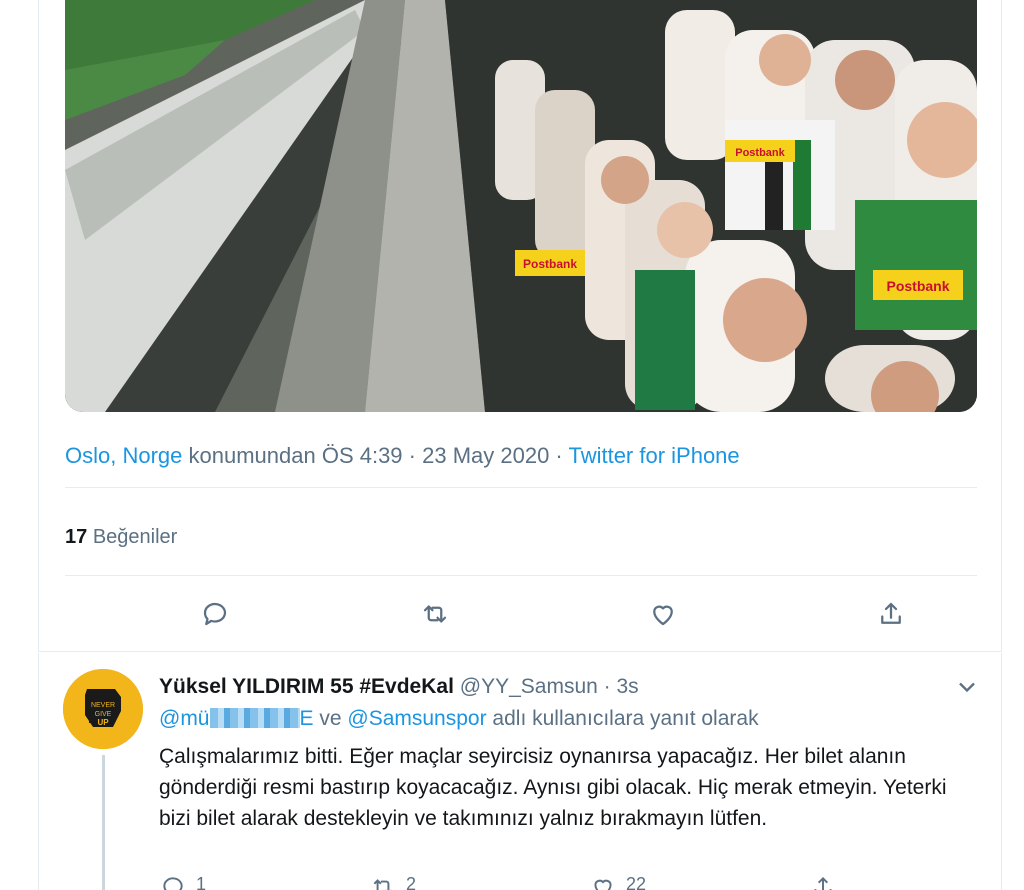  I want to click on thread-line, so click(103, 822).